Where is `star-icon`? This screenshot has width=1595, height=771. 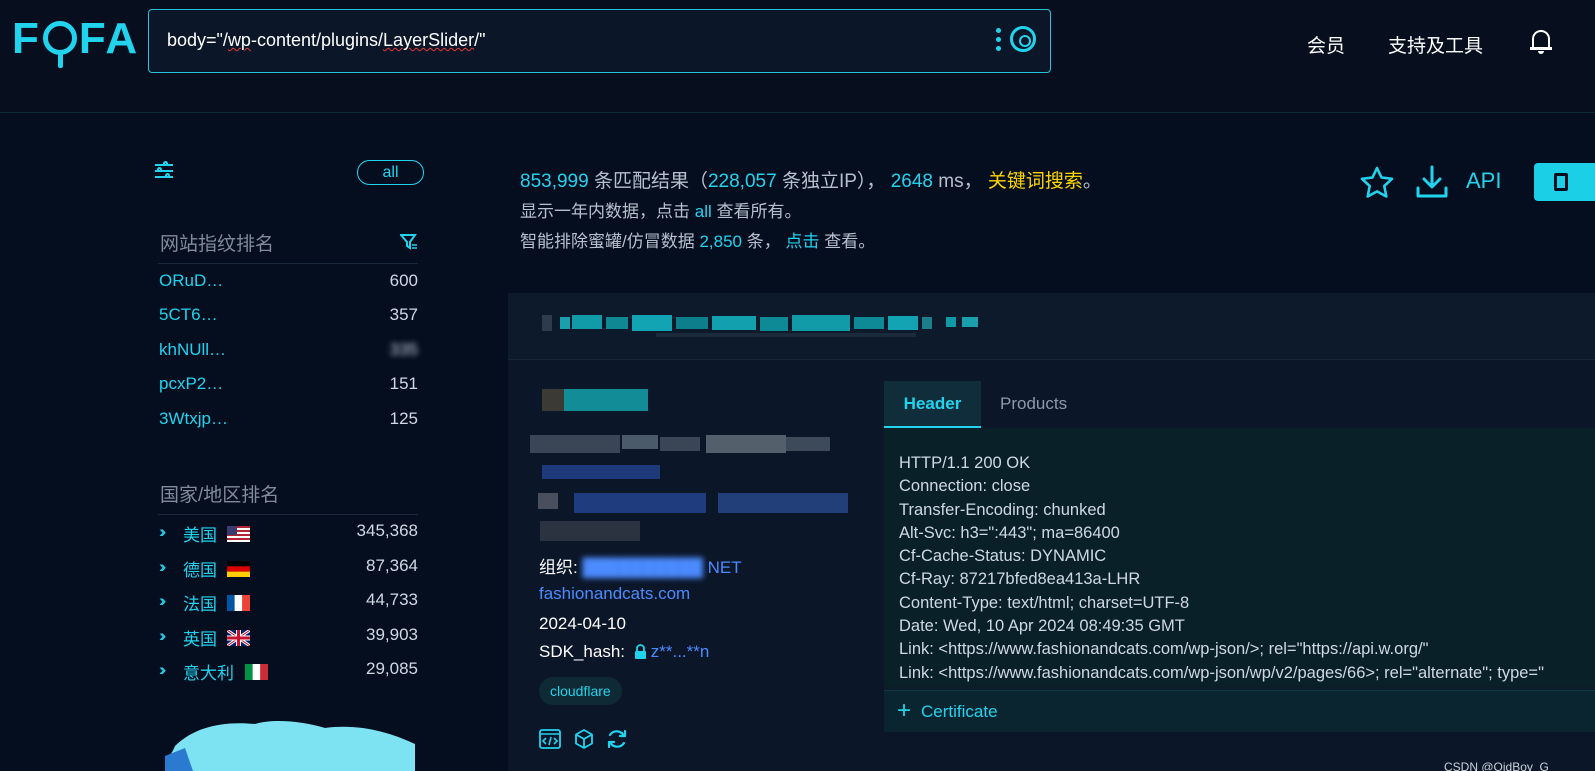
star-icon is located at coordinates (1377, 182).